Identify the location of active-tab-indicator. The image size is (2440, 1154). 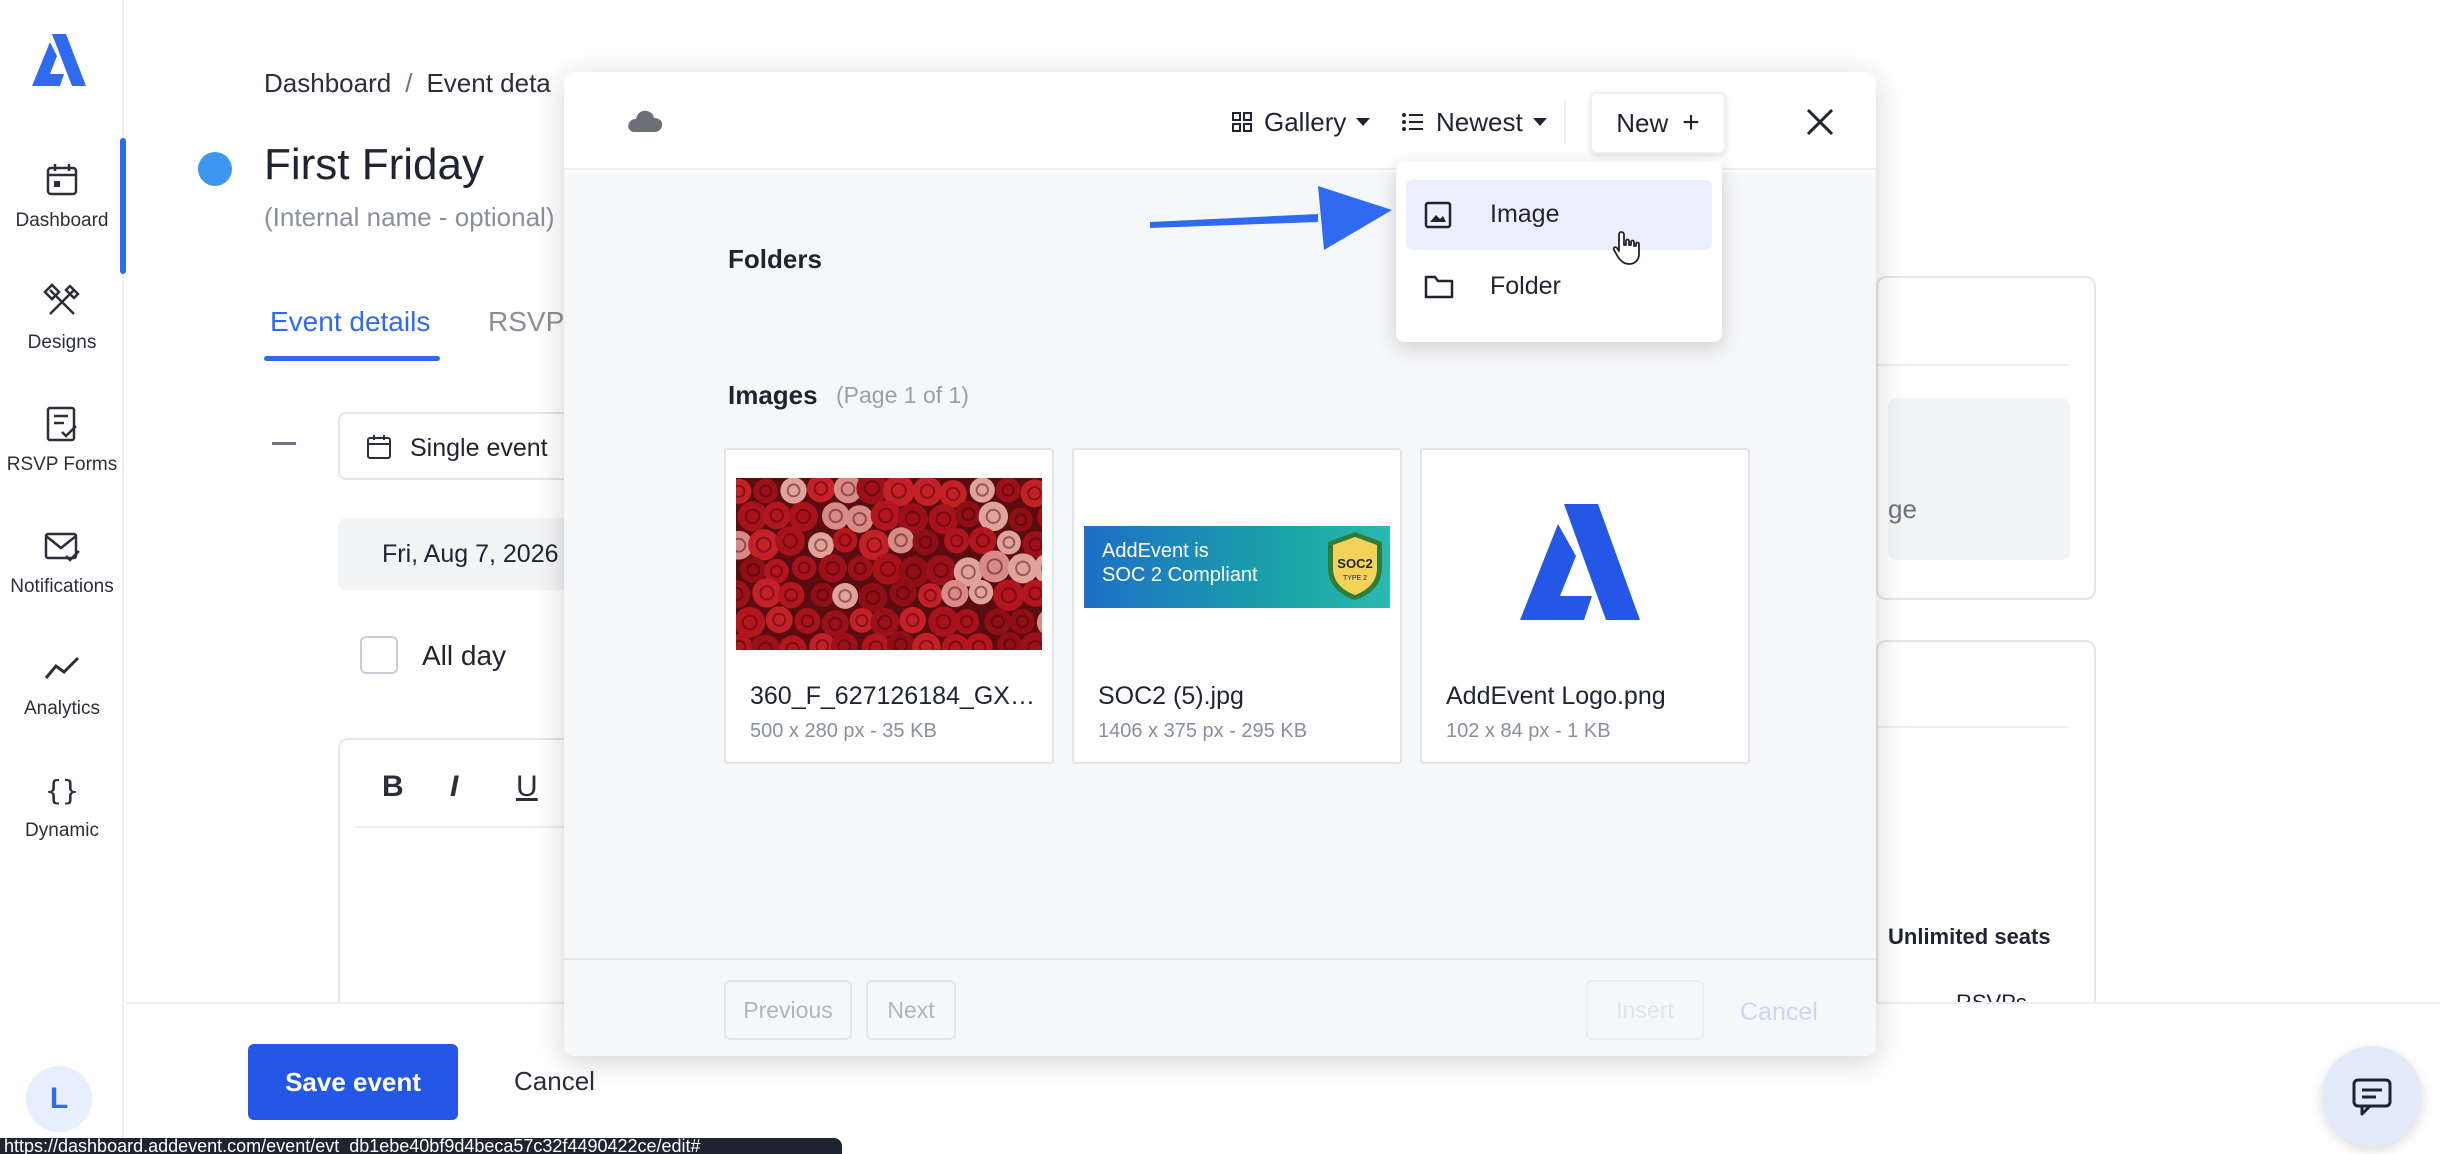
(352, 358).